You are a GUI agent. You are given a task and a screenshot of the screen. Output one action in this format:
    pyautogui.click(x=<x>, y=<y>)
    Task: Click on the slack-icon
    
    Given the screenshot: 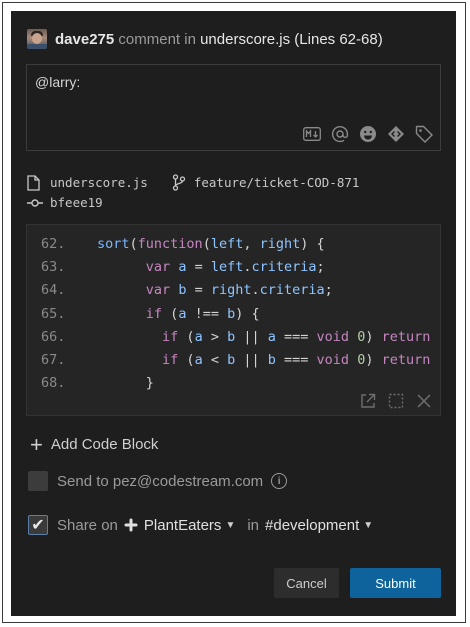 What is the action you would take?
    pyautogui.click(x=131, y=525)
    